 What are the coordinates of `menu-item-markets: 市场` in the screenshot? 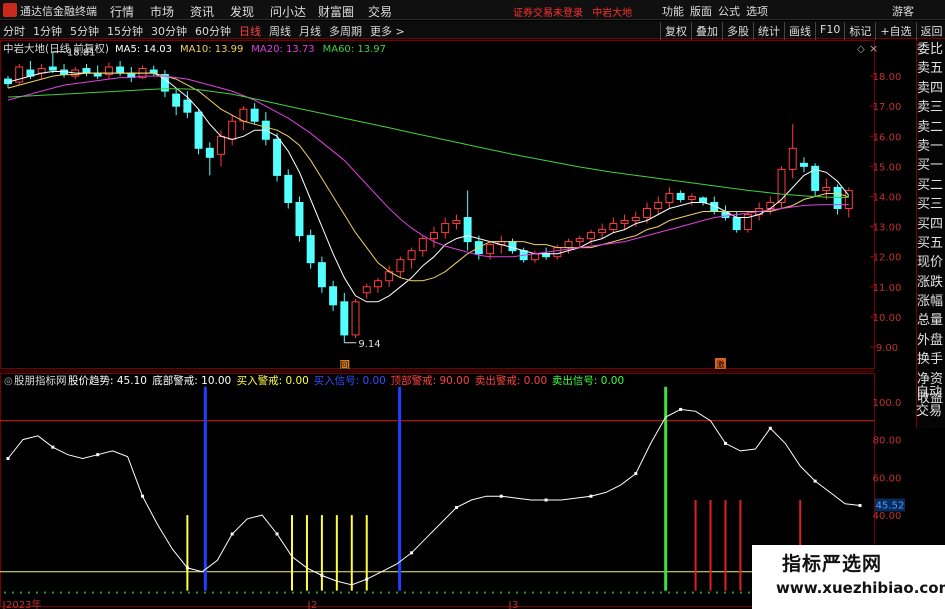 It's located at (162, 11).